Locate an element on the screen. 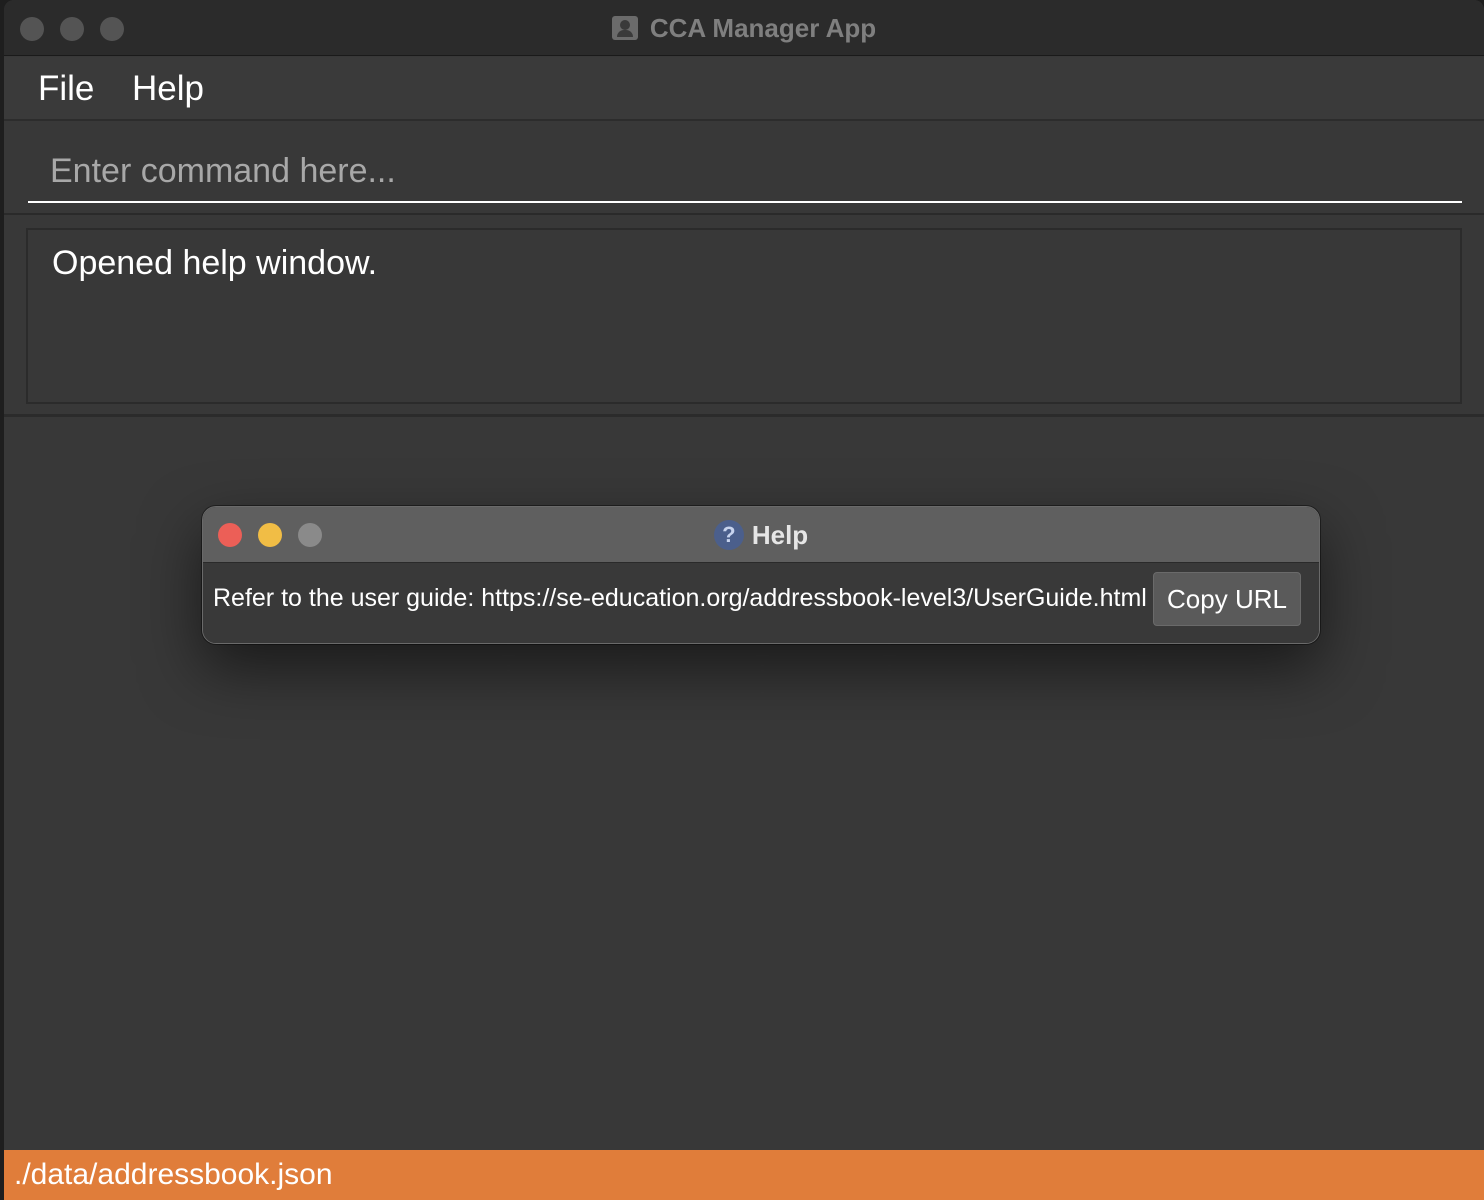 This screenshot has height=1200, width=1484. title-bar: CCA Manager App is located at coordinates (744, 28).